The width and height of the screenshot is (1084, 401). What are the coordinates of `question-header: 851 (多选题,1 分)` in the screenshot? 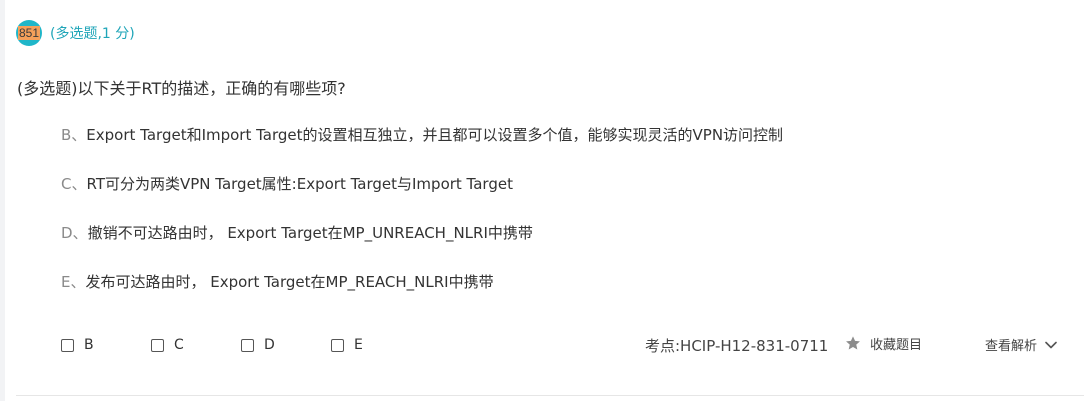 It's located at (75, 33).